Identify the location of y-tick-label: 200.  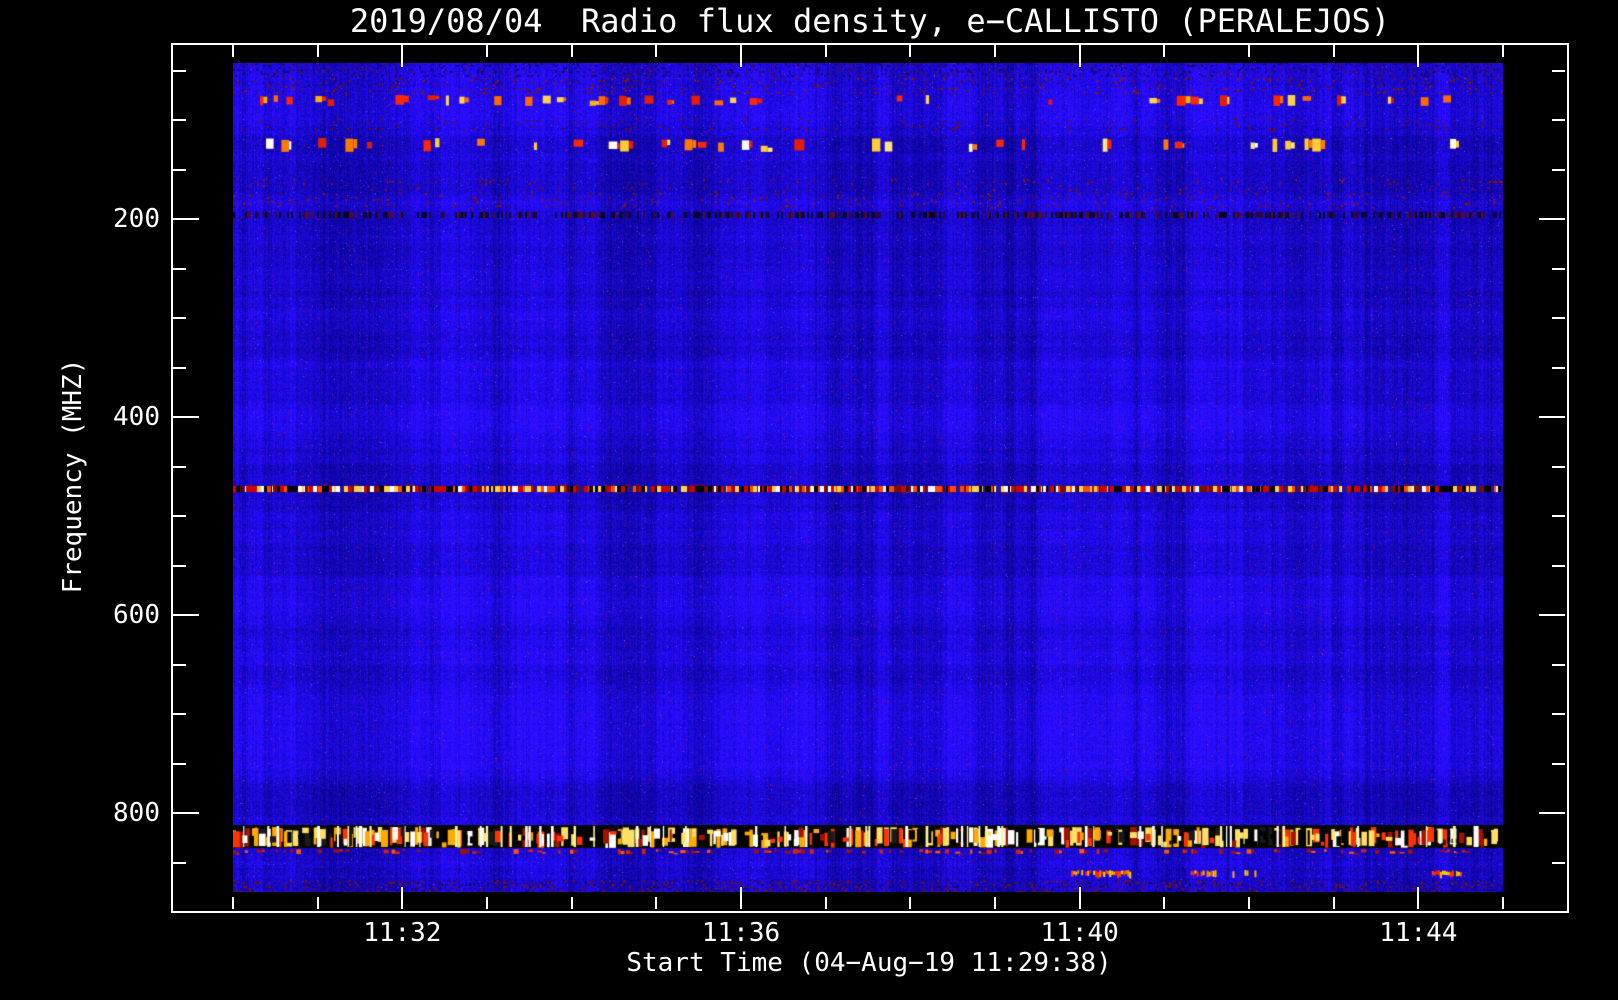
(136, 219).